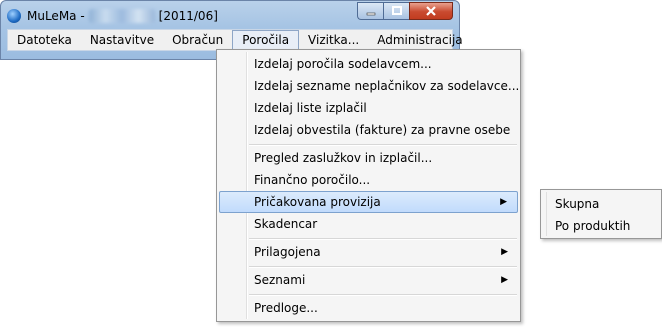 This screenshot has width=662, height=327. Describe the element at coordinates (188, 16) in the screenshot. I see `window-period: [2011/06]` at that location.